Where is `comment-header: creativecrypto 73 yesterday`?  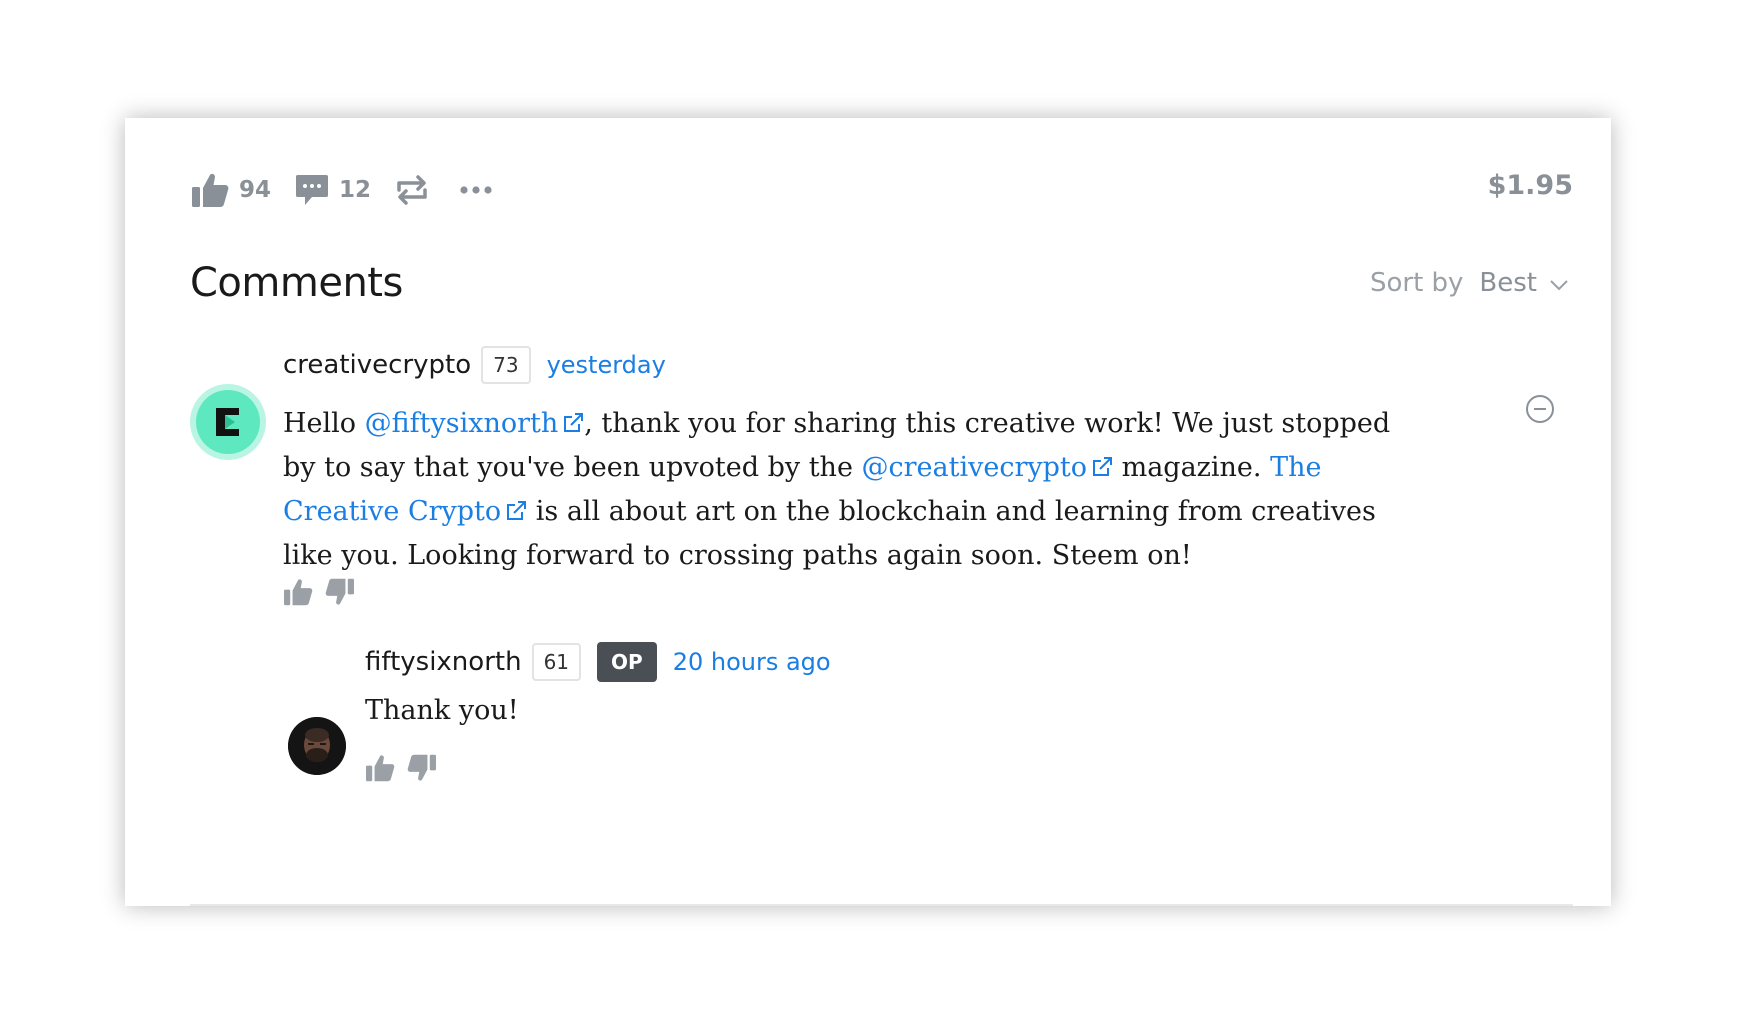
comment-header: creativecrypto 73 yesterday is located at coordinates (474, 365).